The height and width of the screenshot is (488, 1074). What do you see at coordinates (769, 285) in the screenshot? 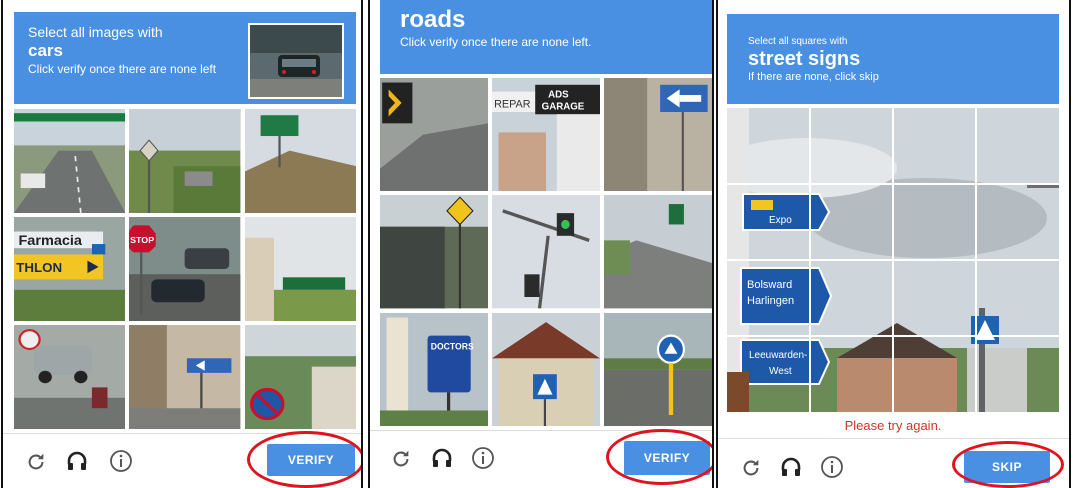
I see `svg-text: Bolsward` at bounding box center [769, 285].